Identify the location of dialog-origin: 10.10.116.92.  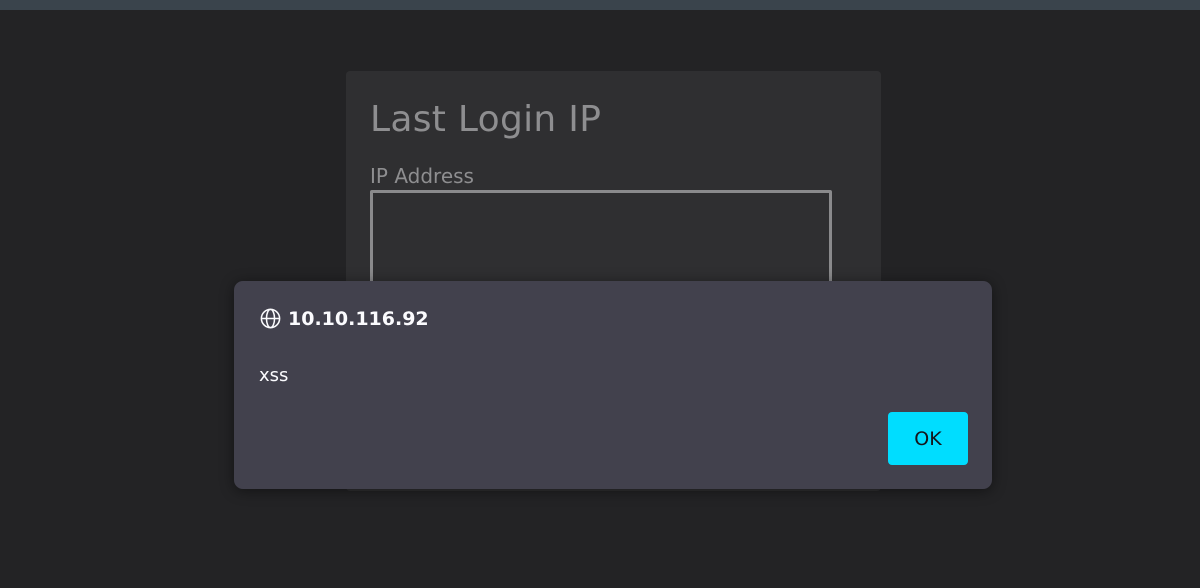
(358, 318).